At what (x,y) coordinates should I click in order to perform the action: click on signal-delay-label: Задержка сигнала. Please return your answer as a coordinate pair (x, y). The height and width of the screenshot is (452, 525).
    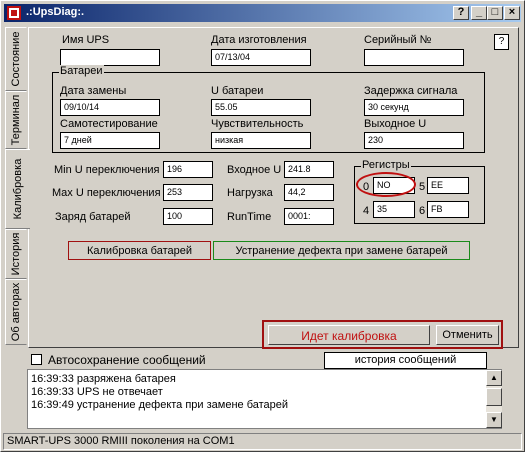
    Looking at the image, I should click on (411, 91).